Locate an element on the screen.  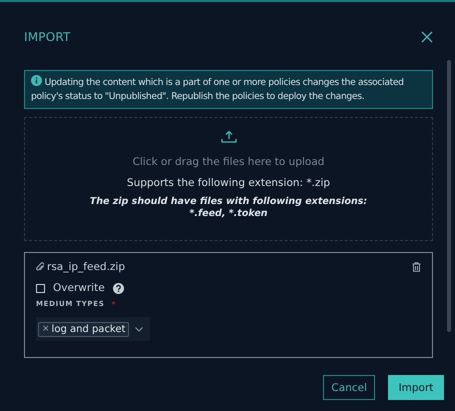
upload-hint: Click or drag the files here to upload is located at coordinates (228, 162).